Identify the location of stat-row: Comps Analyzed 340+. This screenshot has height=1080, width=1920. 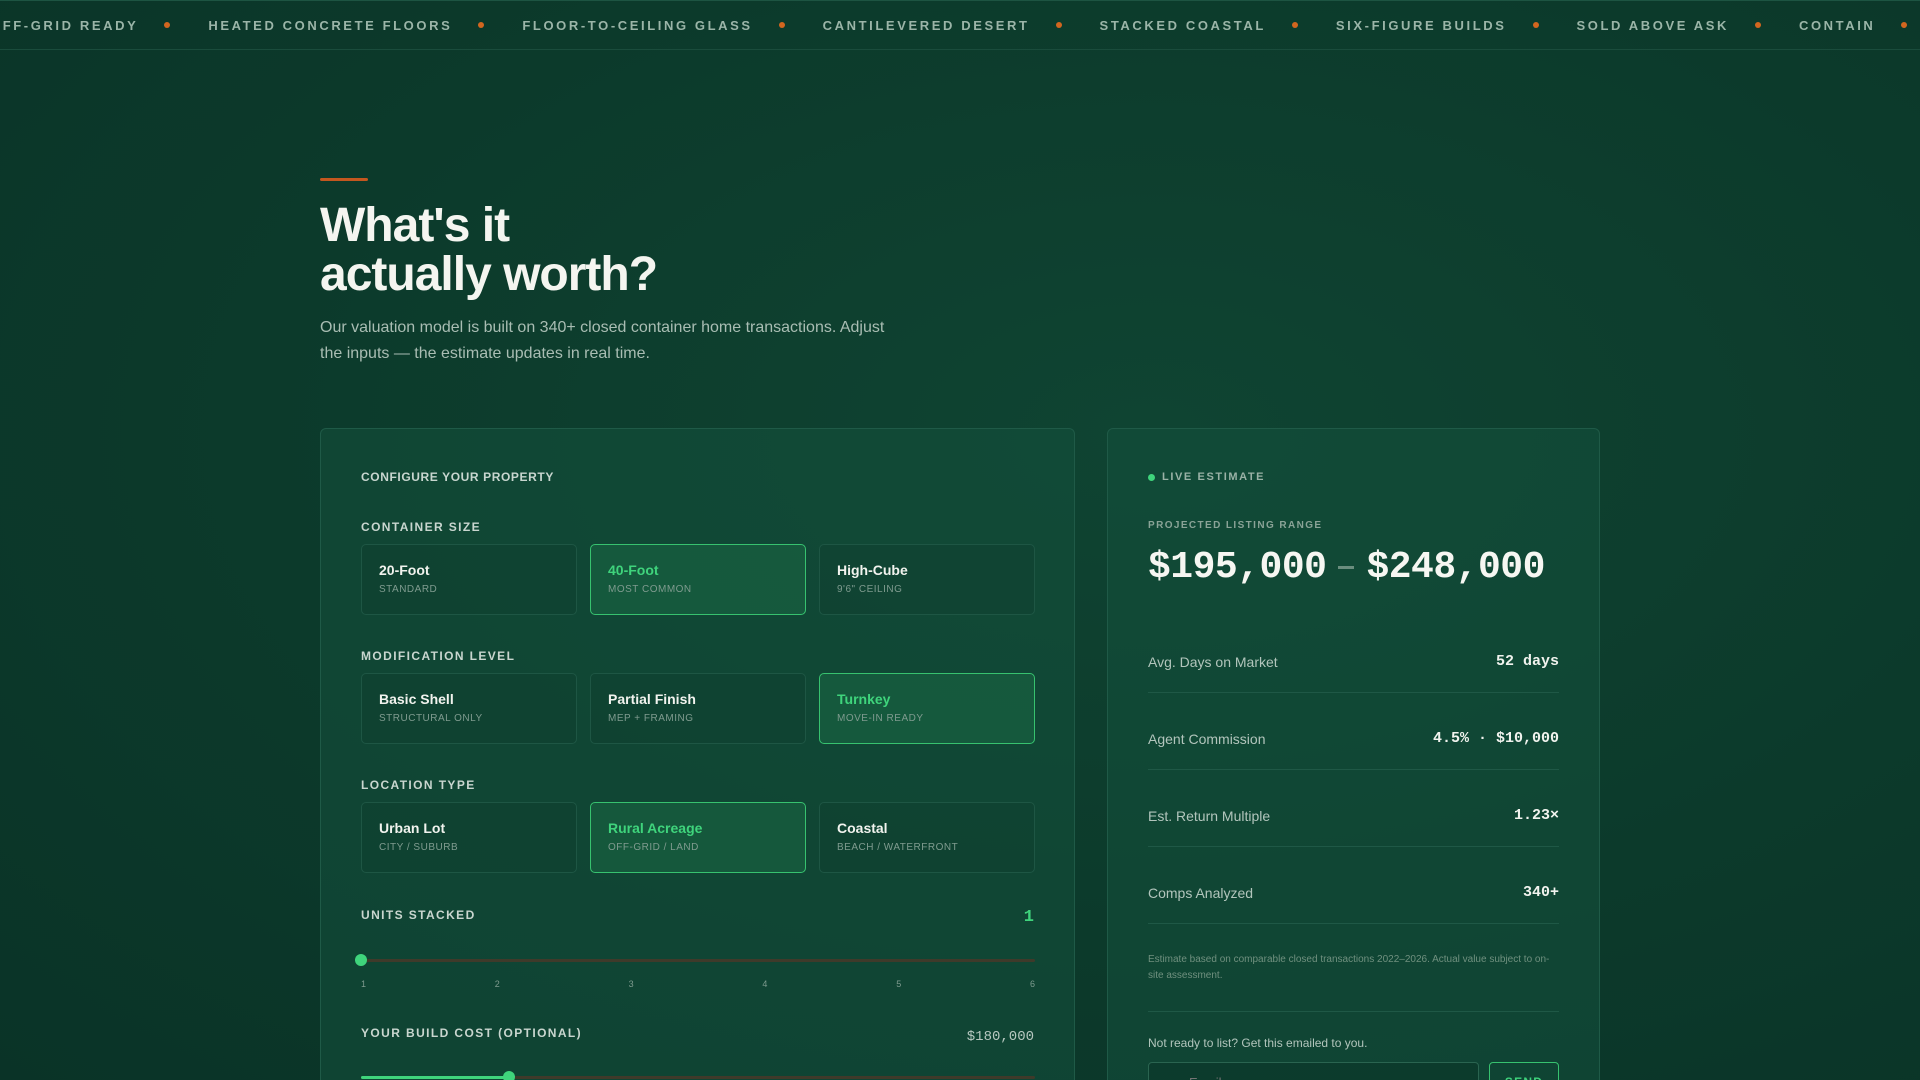
(1353, 893).